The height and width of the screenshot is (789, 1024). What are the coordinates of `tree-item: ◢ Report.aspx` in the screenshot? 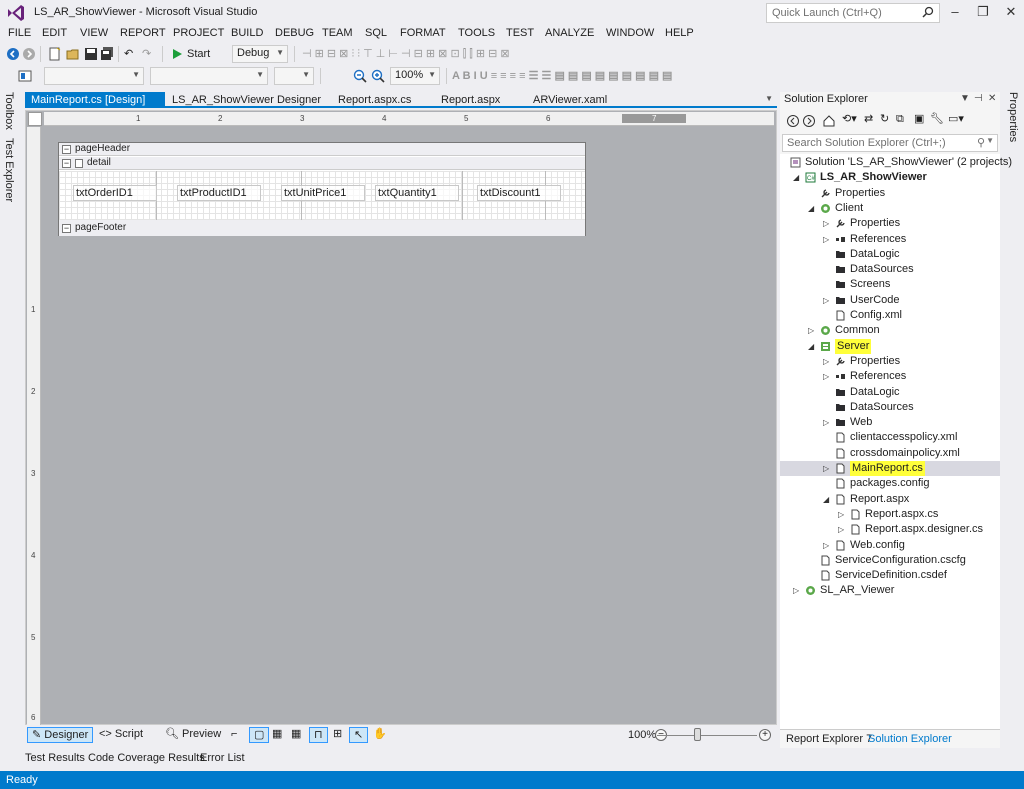 It's located at (890, 499).